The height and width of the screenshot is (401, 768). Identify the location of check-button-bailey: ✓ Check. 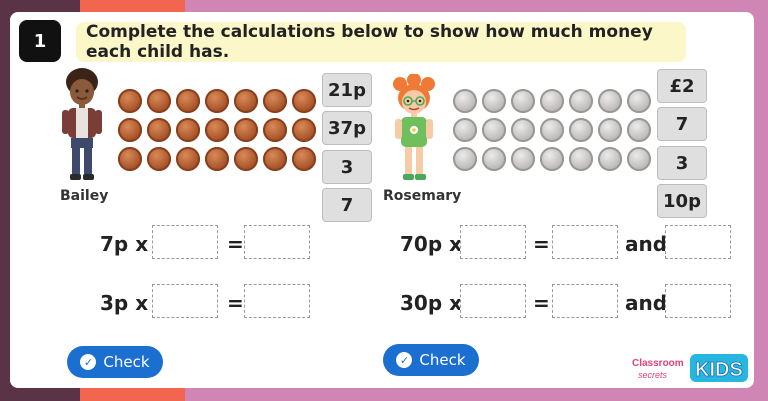
(115, 362).